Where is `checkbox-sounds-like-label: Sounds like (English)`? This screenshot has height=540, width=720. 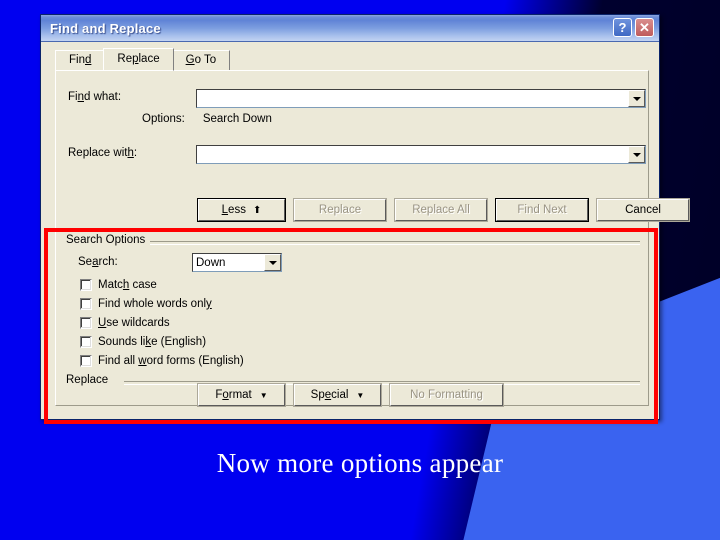
checkbox-sounds-like-label: Sounds like (English) is located at coordinates (152, 342).